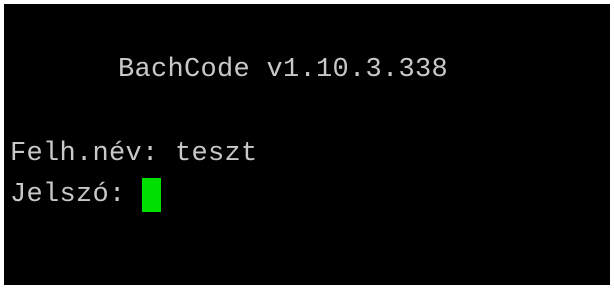  I want to click on username-value: teszt, so click(216, 154).